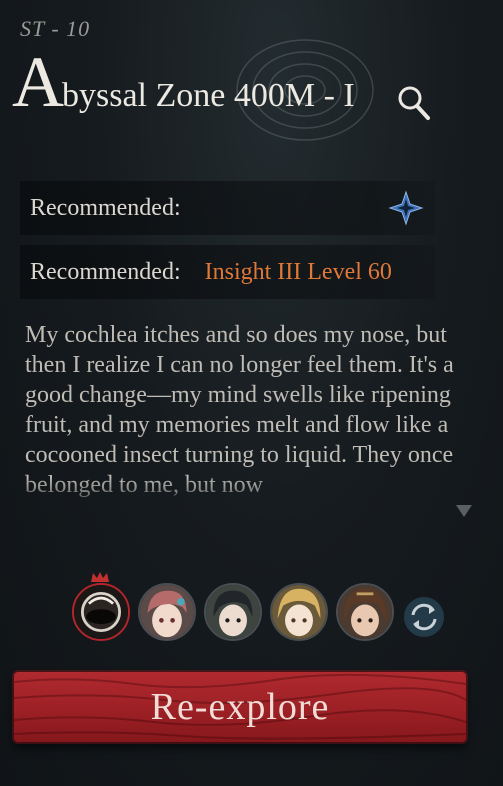 Image resolution: width=503 pixels, height=786 pixels. I want to click on scroll-down-icon, so click(464, 511).